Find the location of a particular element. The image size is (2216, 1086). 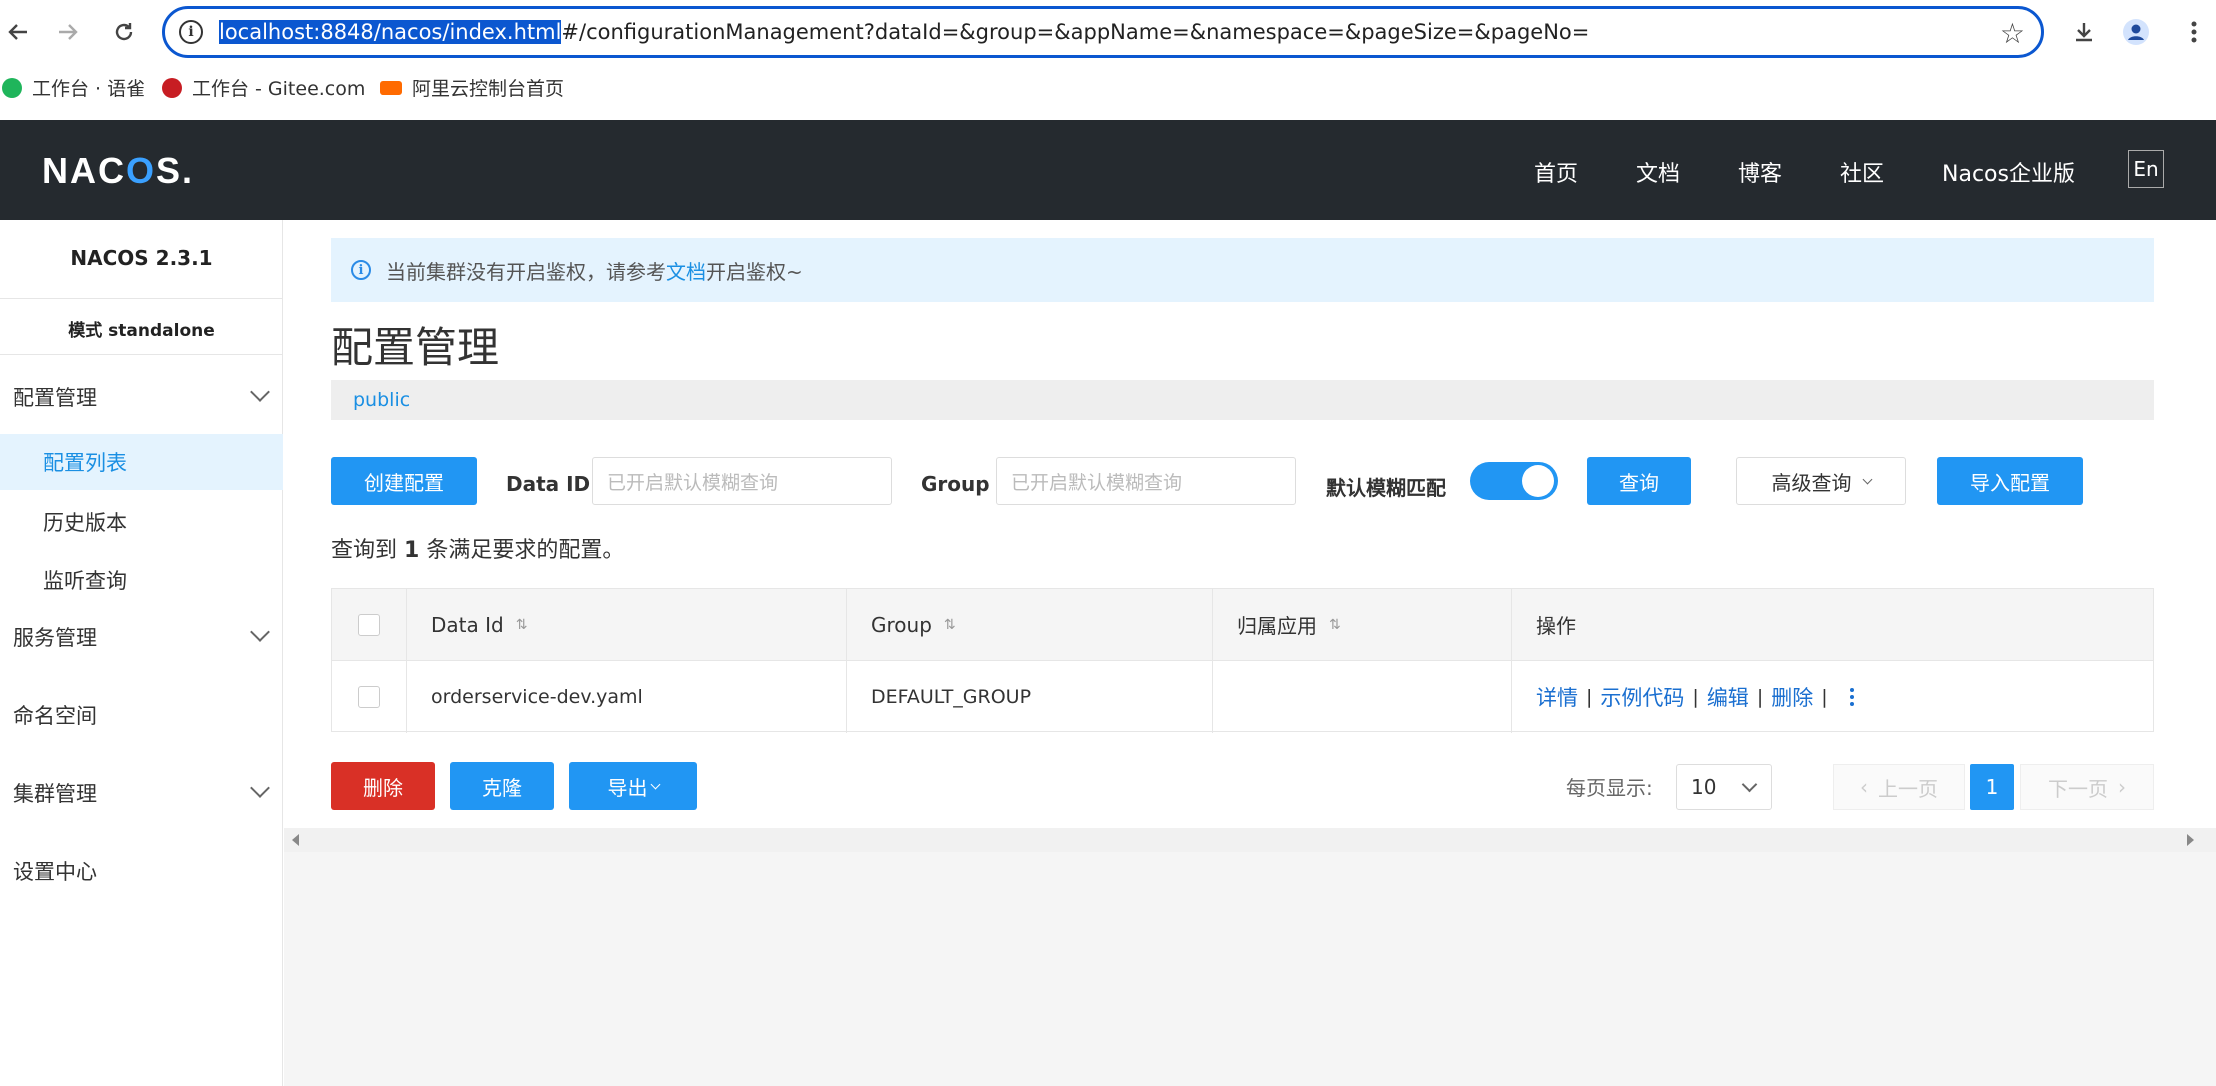

divider is located at coordinates (141, 354).